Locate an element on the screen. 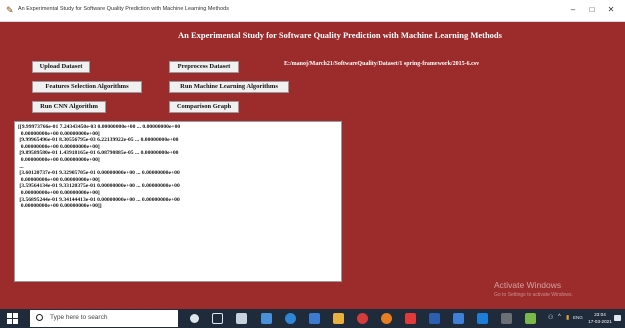 Image resolution: width=625 pixels, height=328 pixels. people-icon: ⚇ is located at coordinates (550, 317).